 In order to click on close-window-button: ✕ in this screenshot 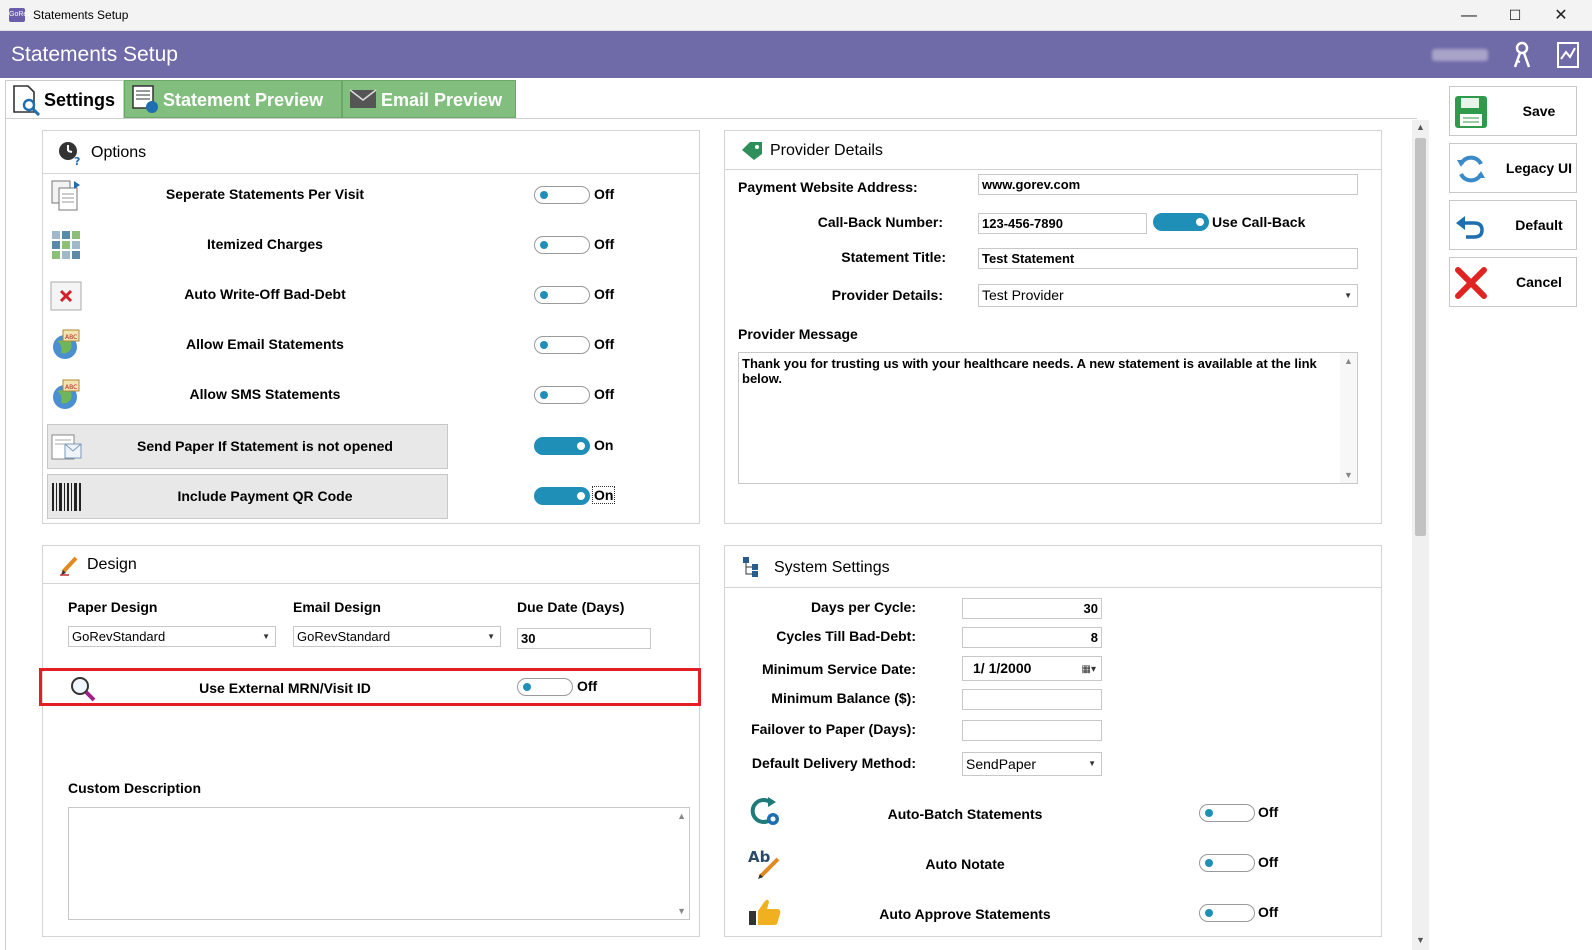, I will do `click(1561, 15)`.